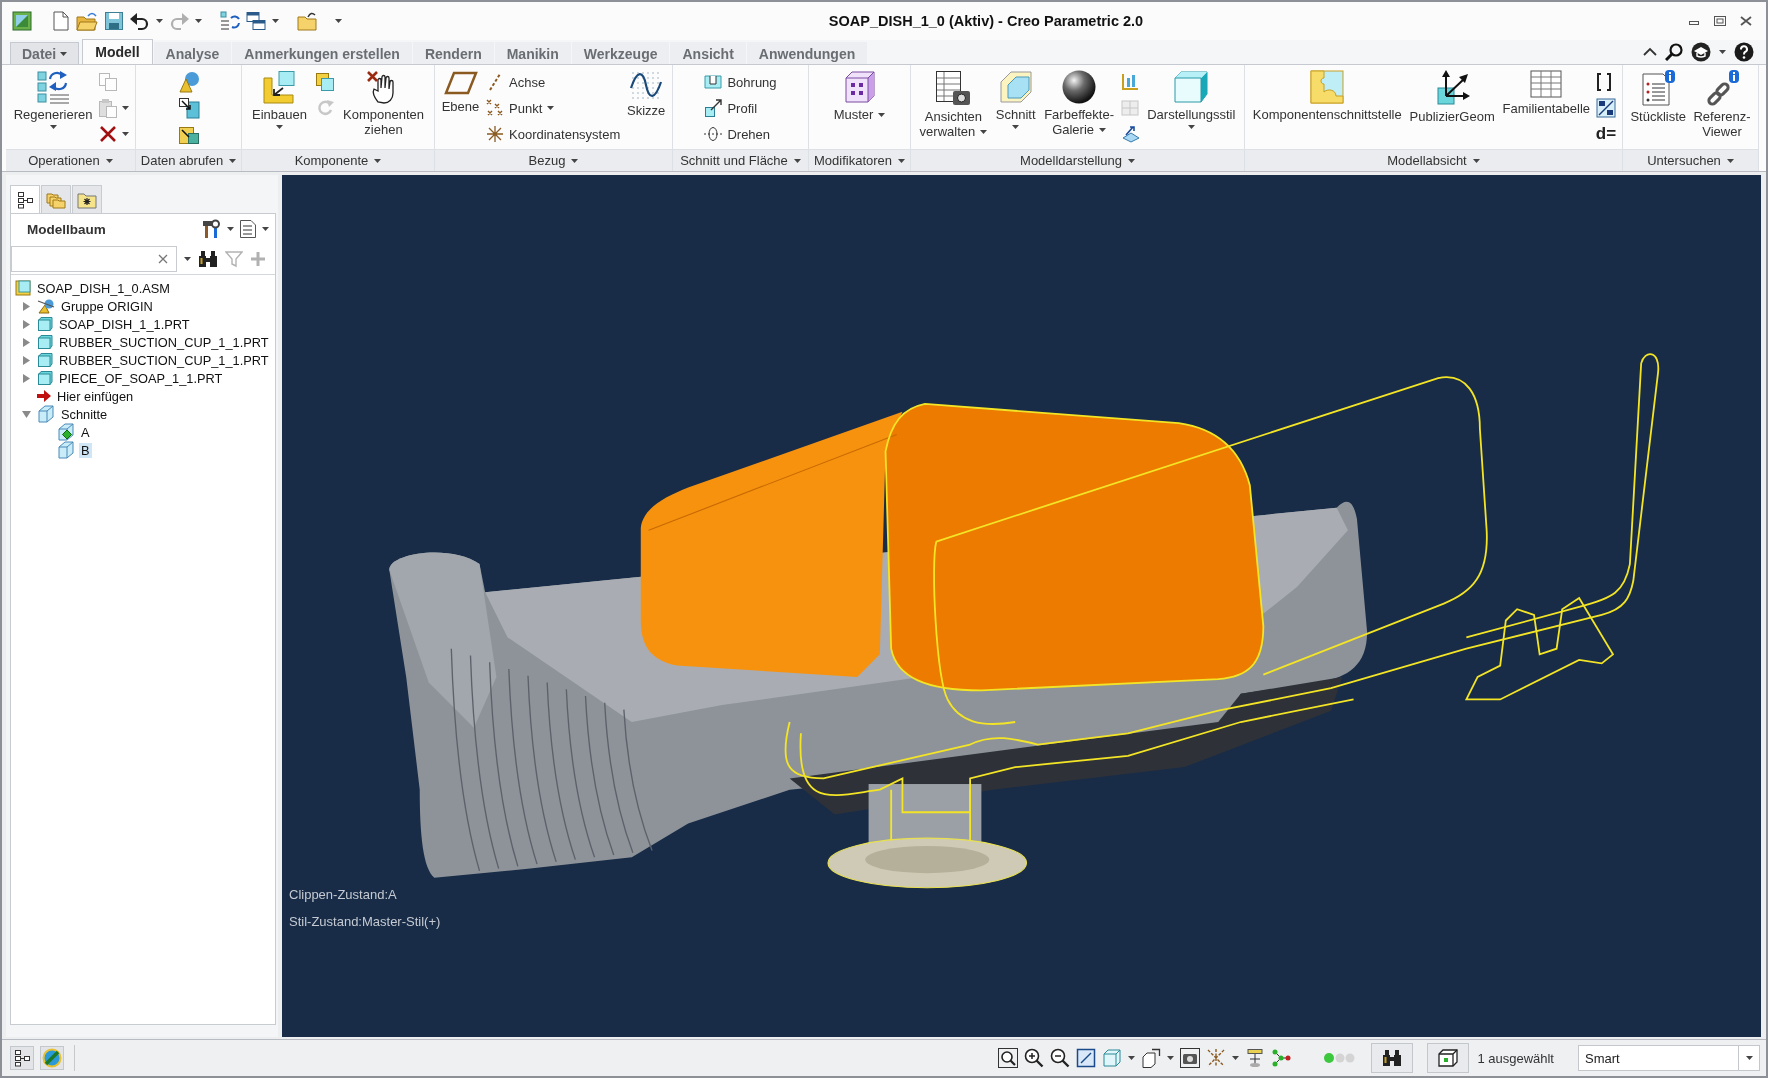 The height and width of the screenshot is (1078, 1768). Describe the element at coordinates (140, 21) in the screenshot. I see `undo-icon` at that location.